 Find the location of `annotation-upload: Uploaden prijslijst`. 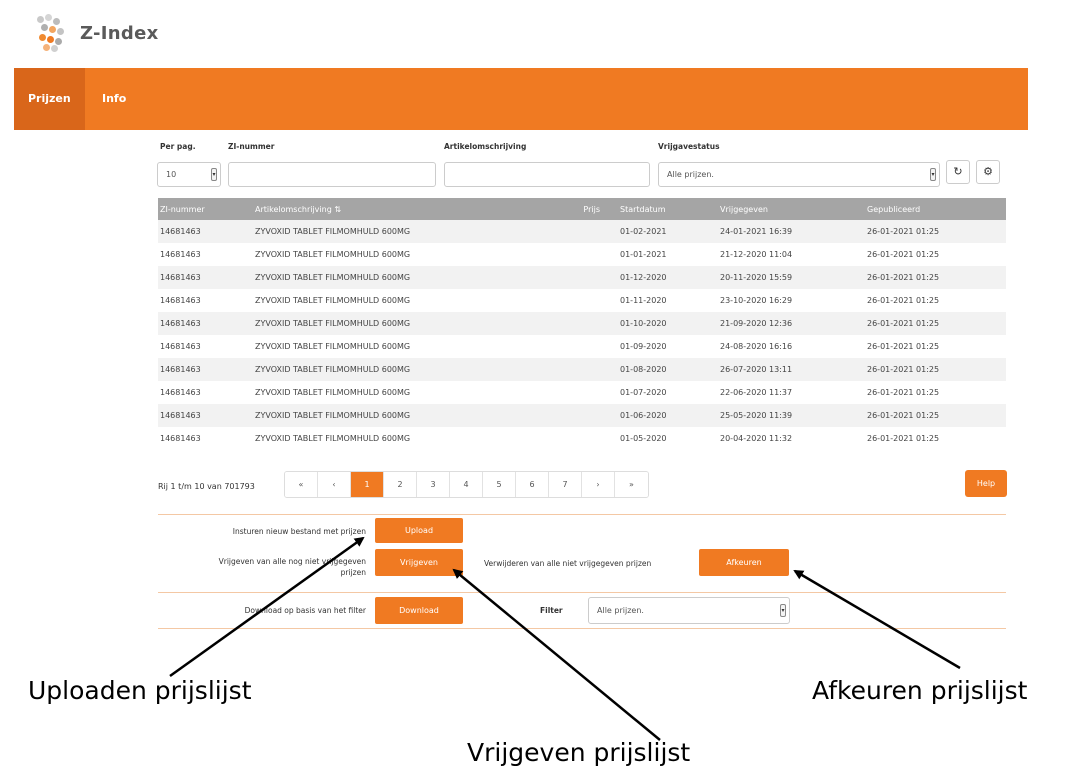

annotation-upload: Uploaden prijslijst is located at coordinates (140, 690).